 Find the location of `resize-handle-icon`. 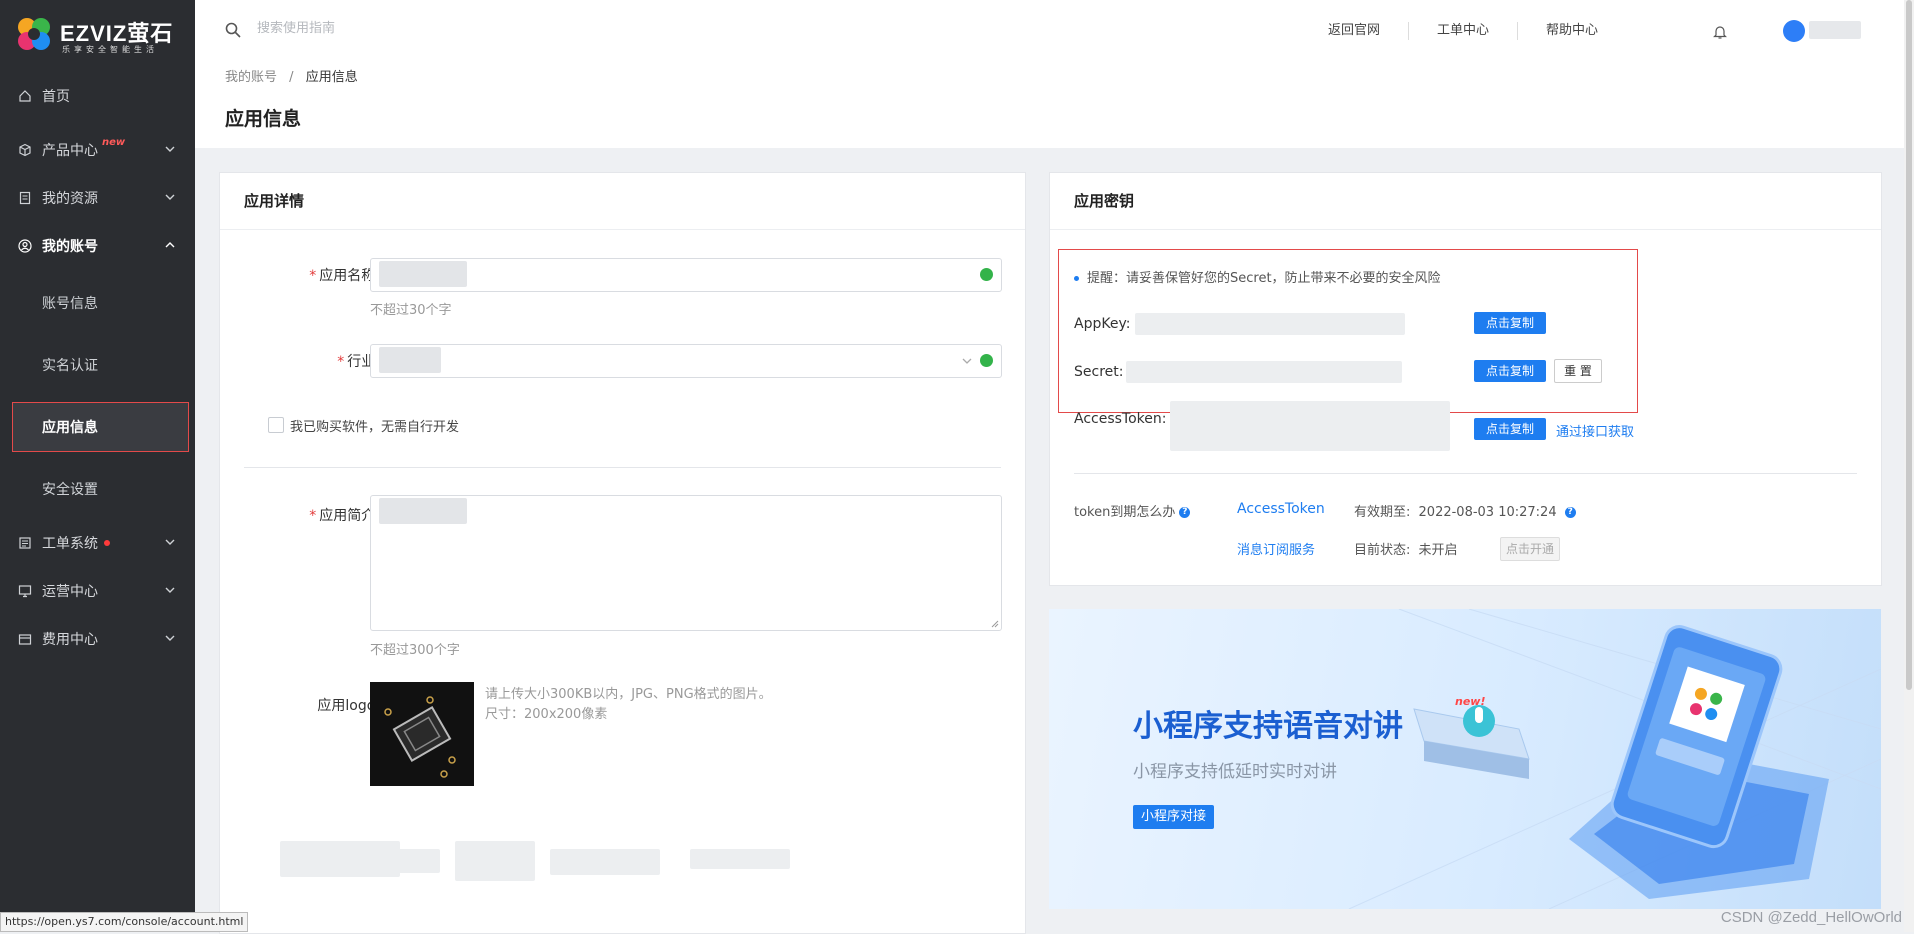

resize-handle-icon is located at coordinates (995, 624).